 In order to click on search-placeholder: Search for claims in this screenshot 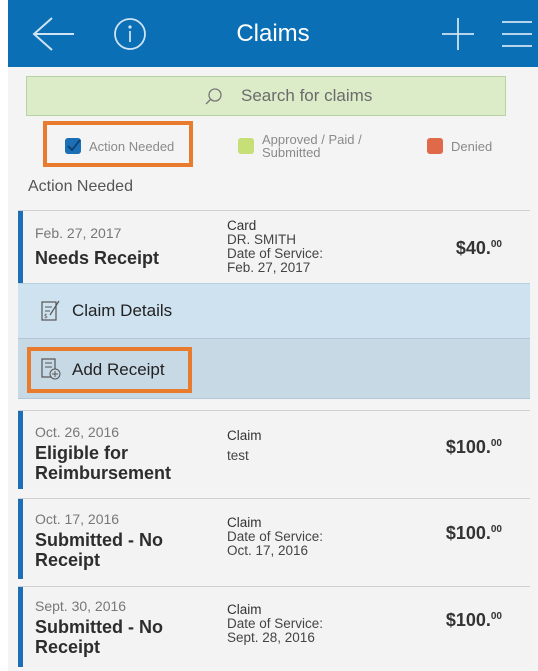, I will do `click(307, 95)`.